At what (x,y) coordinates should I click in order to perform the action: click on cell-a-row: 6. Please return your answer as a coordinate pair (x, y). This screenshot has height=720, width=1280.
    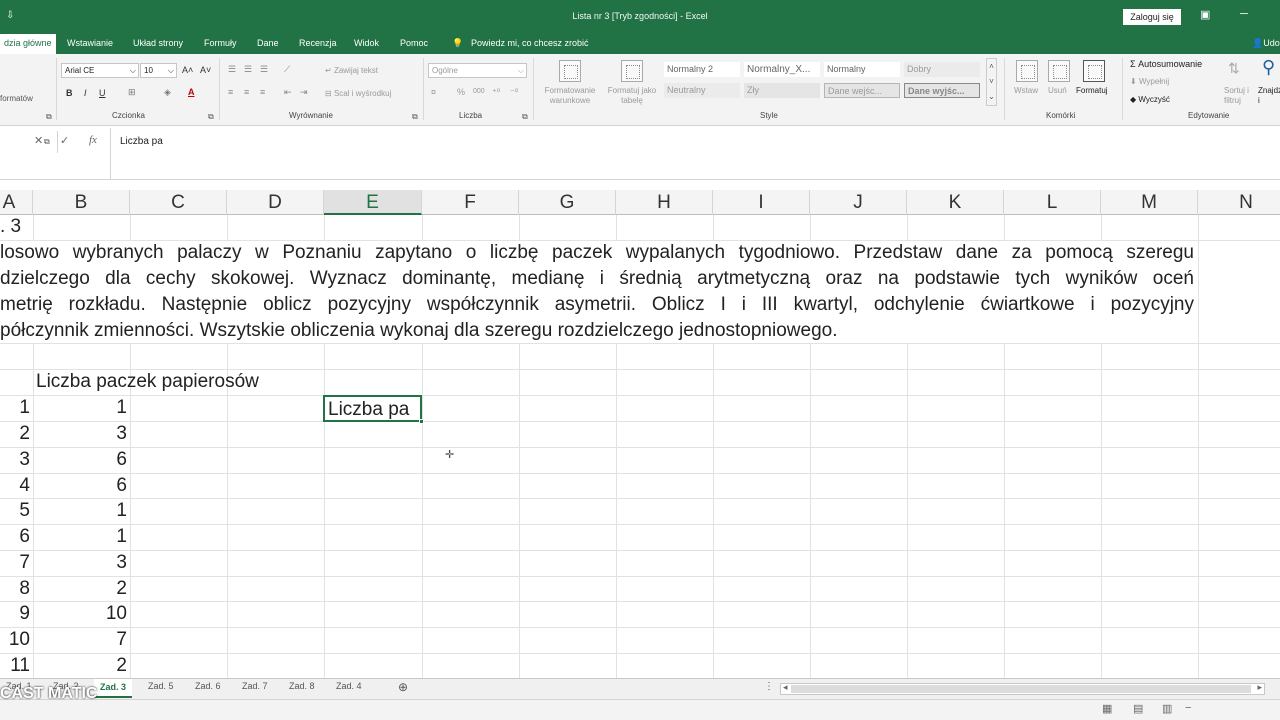
    Looking at the image, I should click on (15, 537).